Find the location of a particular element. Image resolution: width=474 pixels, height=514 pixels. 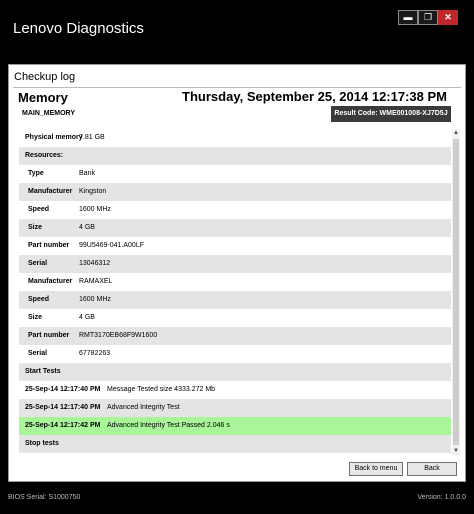

table-row: Manufacturer Kingston is located at coordinates (235, 192).